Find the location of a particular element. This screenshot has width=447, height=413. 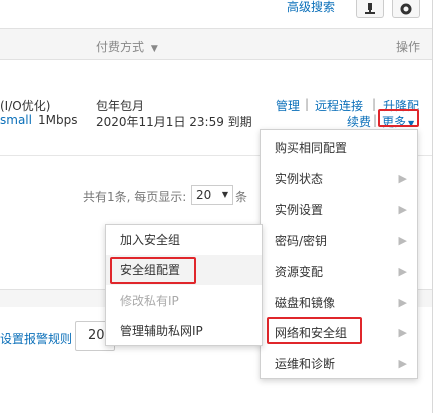

menu-item-instance-settings: 实例设置 ▶ is located at coordinates (339, 210).